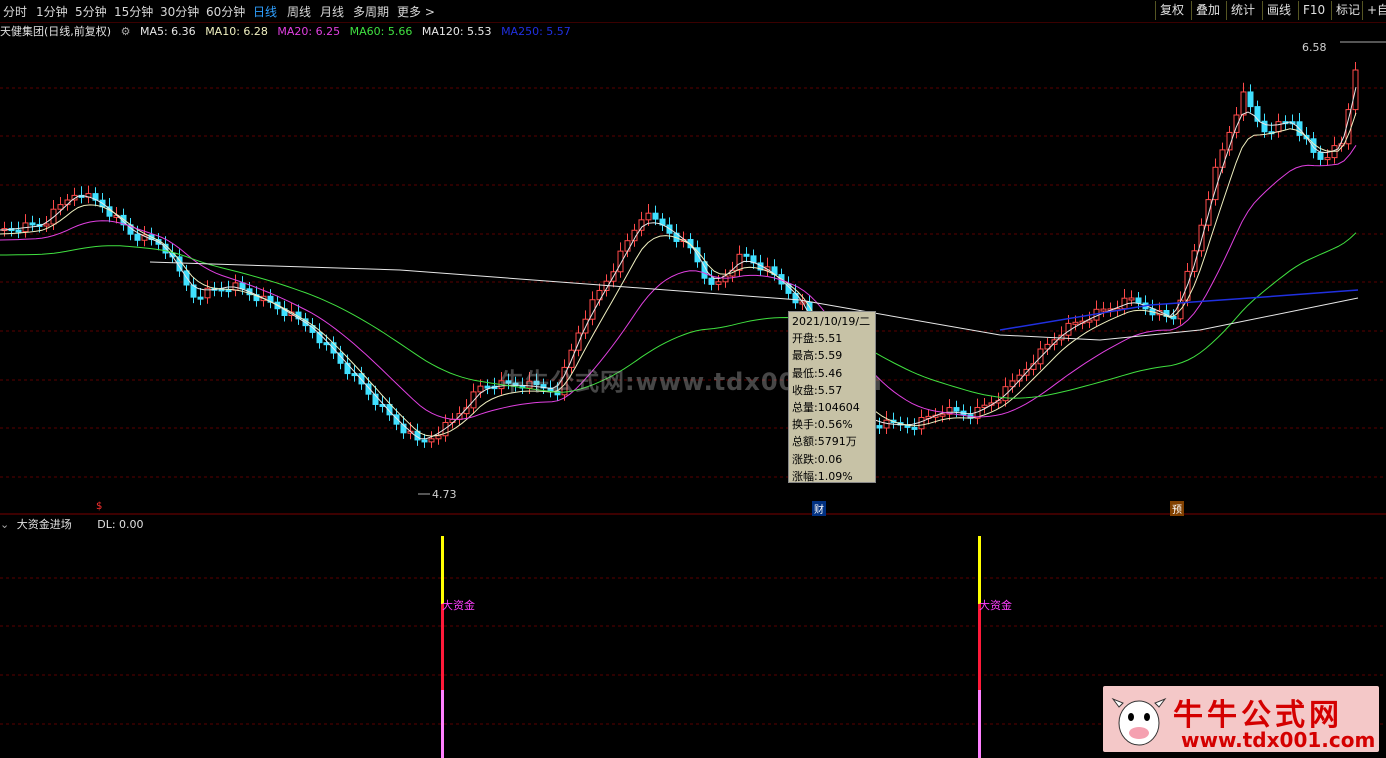 This screenshot has width=1386, height=758. What do you see at coordinates (120, 524) in the screenshot?
I see `indicator-value: DL: 0.00` at bounding box center [120, 524].